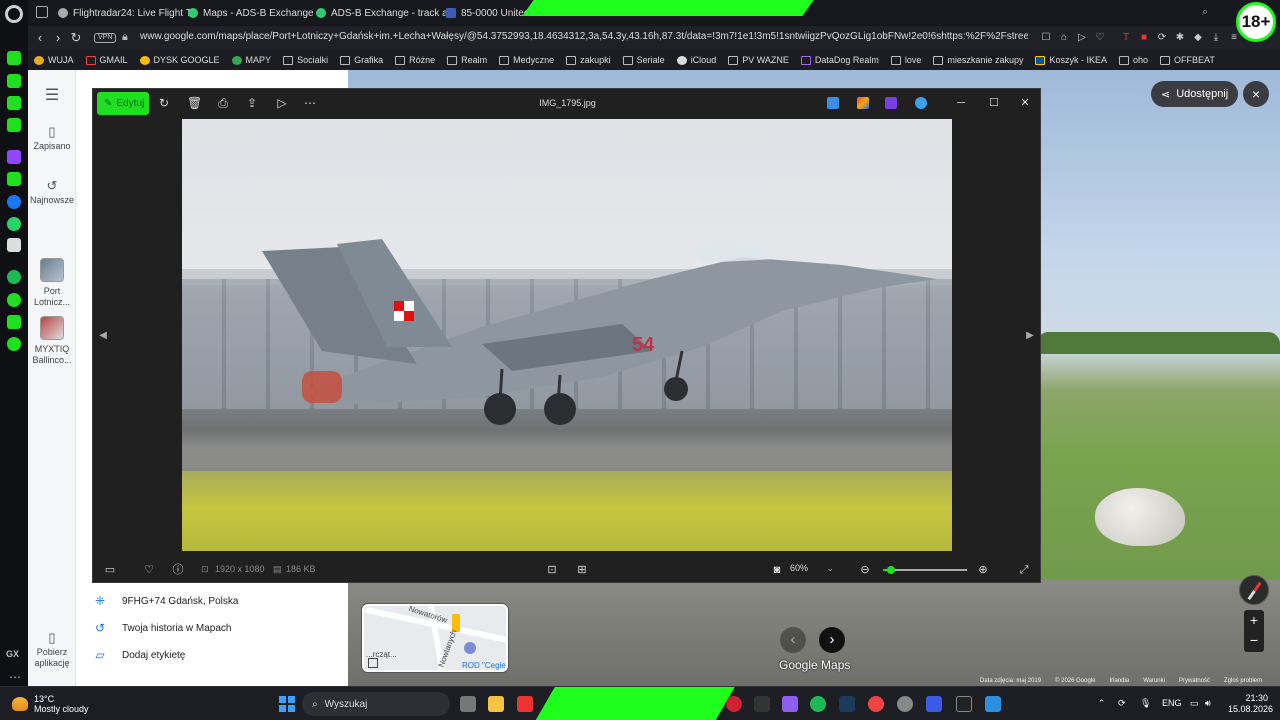  Describe the element at coordinates (961, 103) in the screenshot. I see `minimize-icon: ─` at that location.